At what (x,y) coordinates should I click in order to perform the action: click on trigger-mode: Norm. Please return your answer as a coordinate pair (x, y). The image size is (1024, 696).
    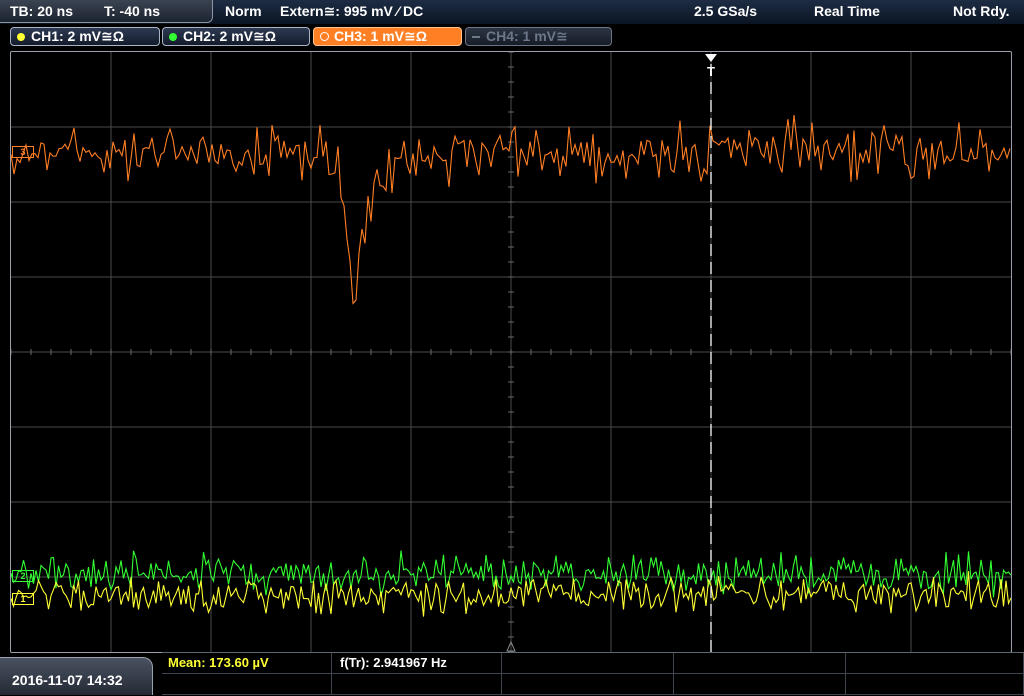
    Looking at the image, I should click on (243, 11).